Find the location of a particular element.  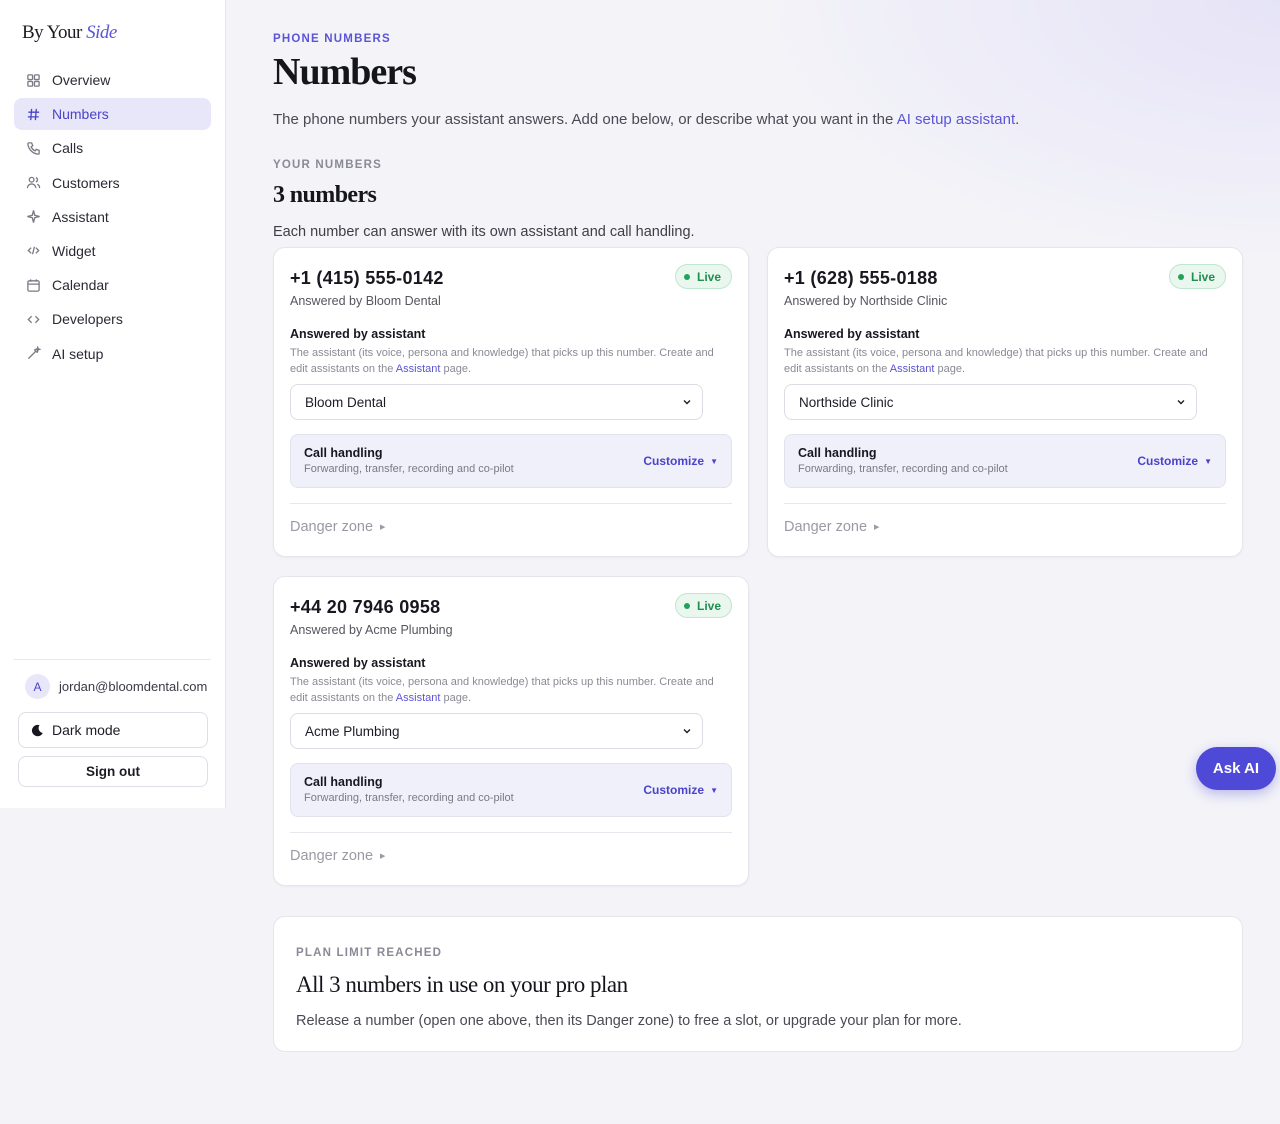

assistant-select: Acme Plumbing is located at coordinates (496, 731).